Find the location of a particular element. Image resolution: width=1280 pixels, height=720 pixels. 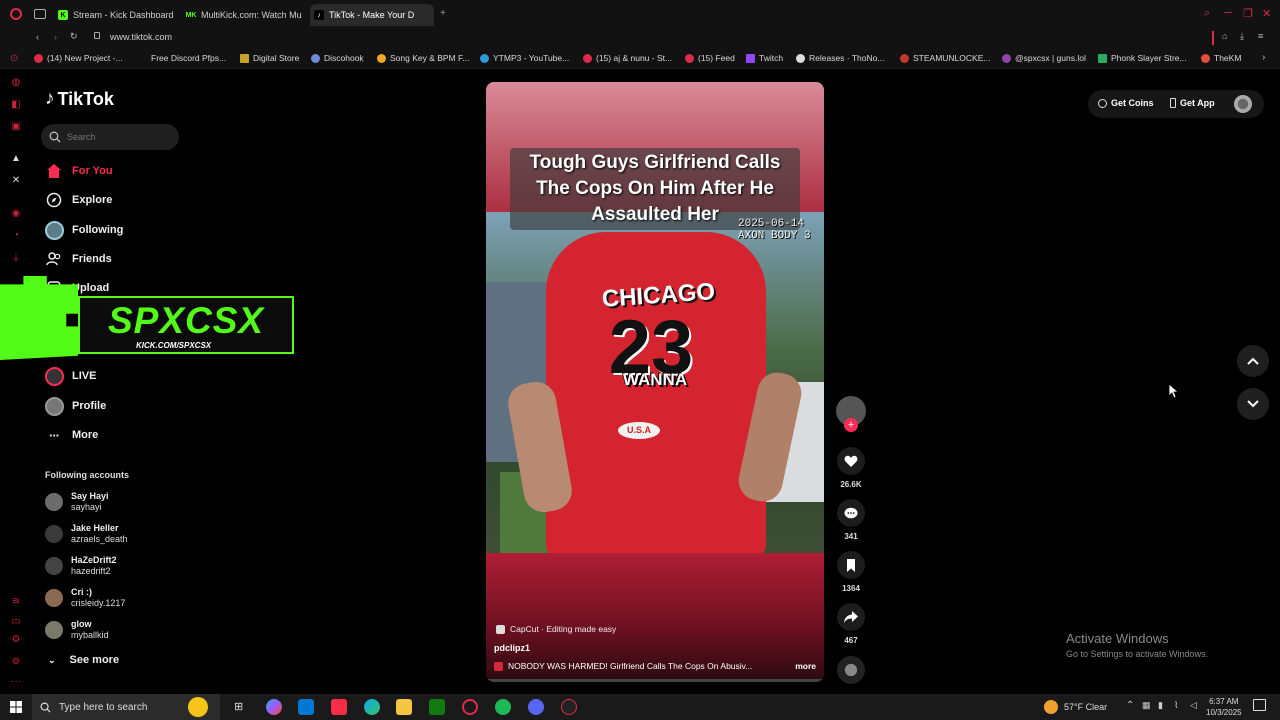

more-bookmarks-icon: › is located at coordinates (1263, 57).